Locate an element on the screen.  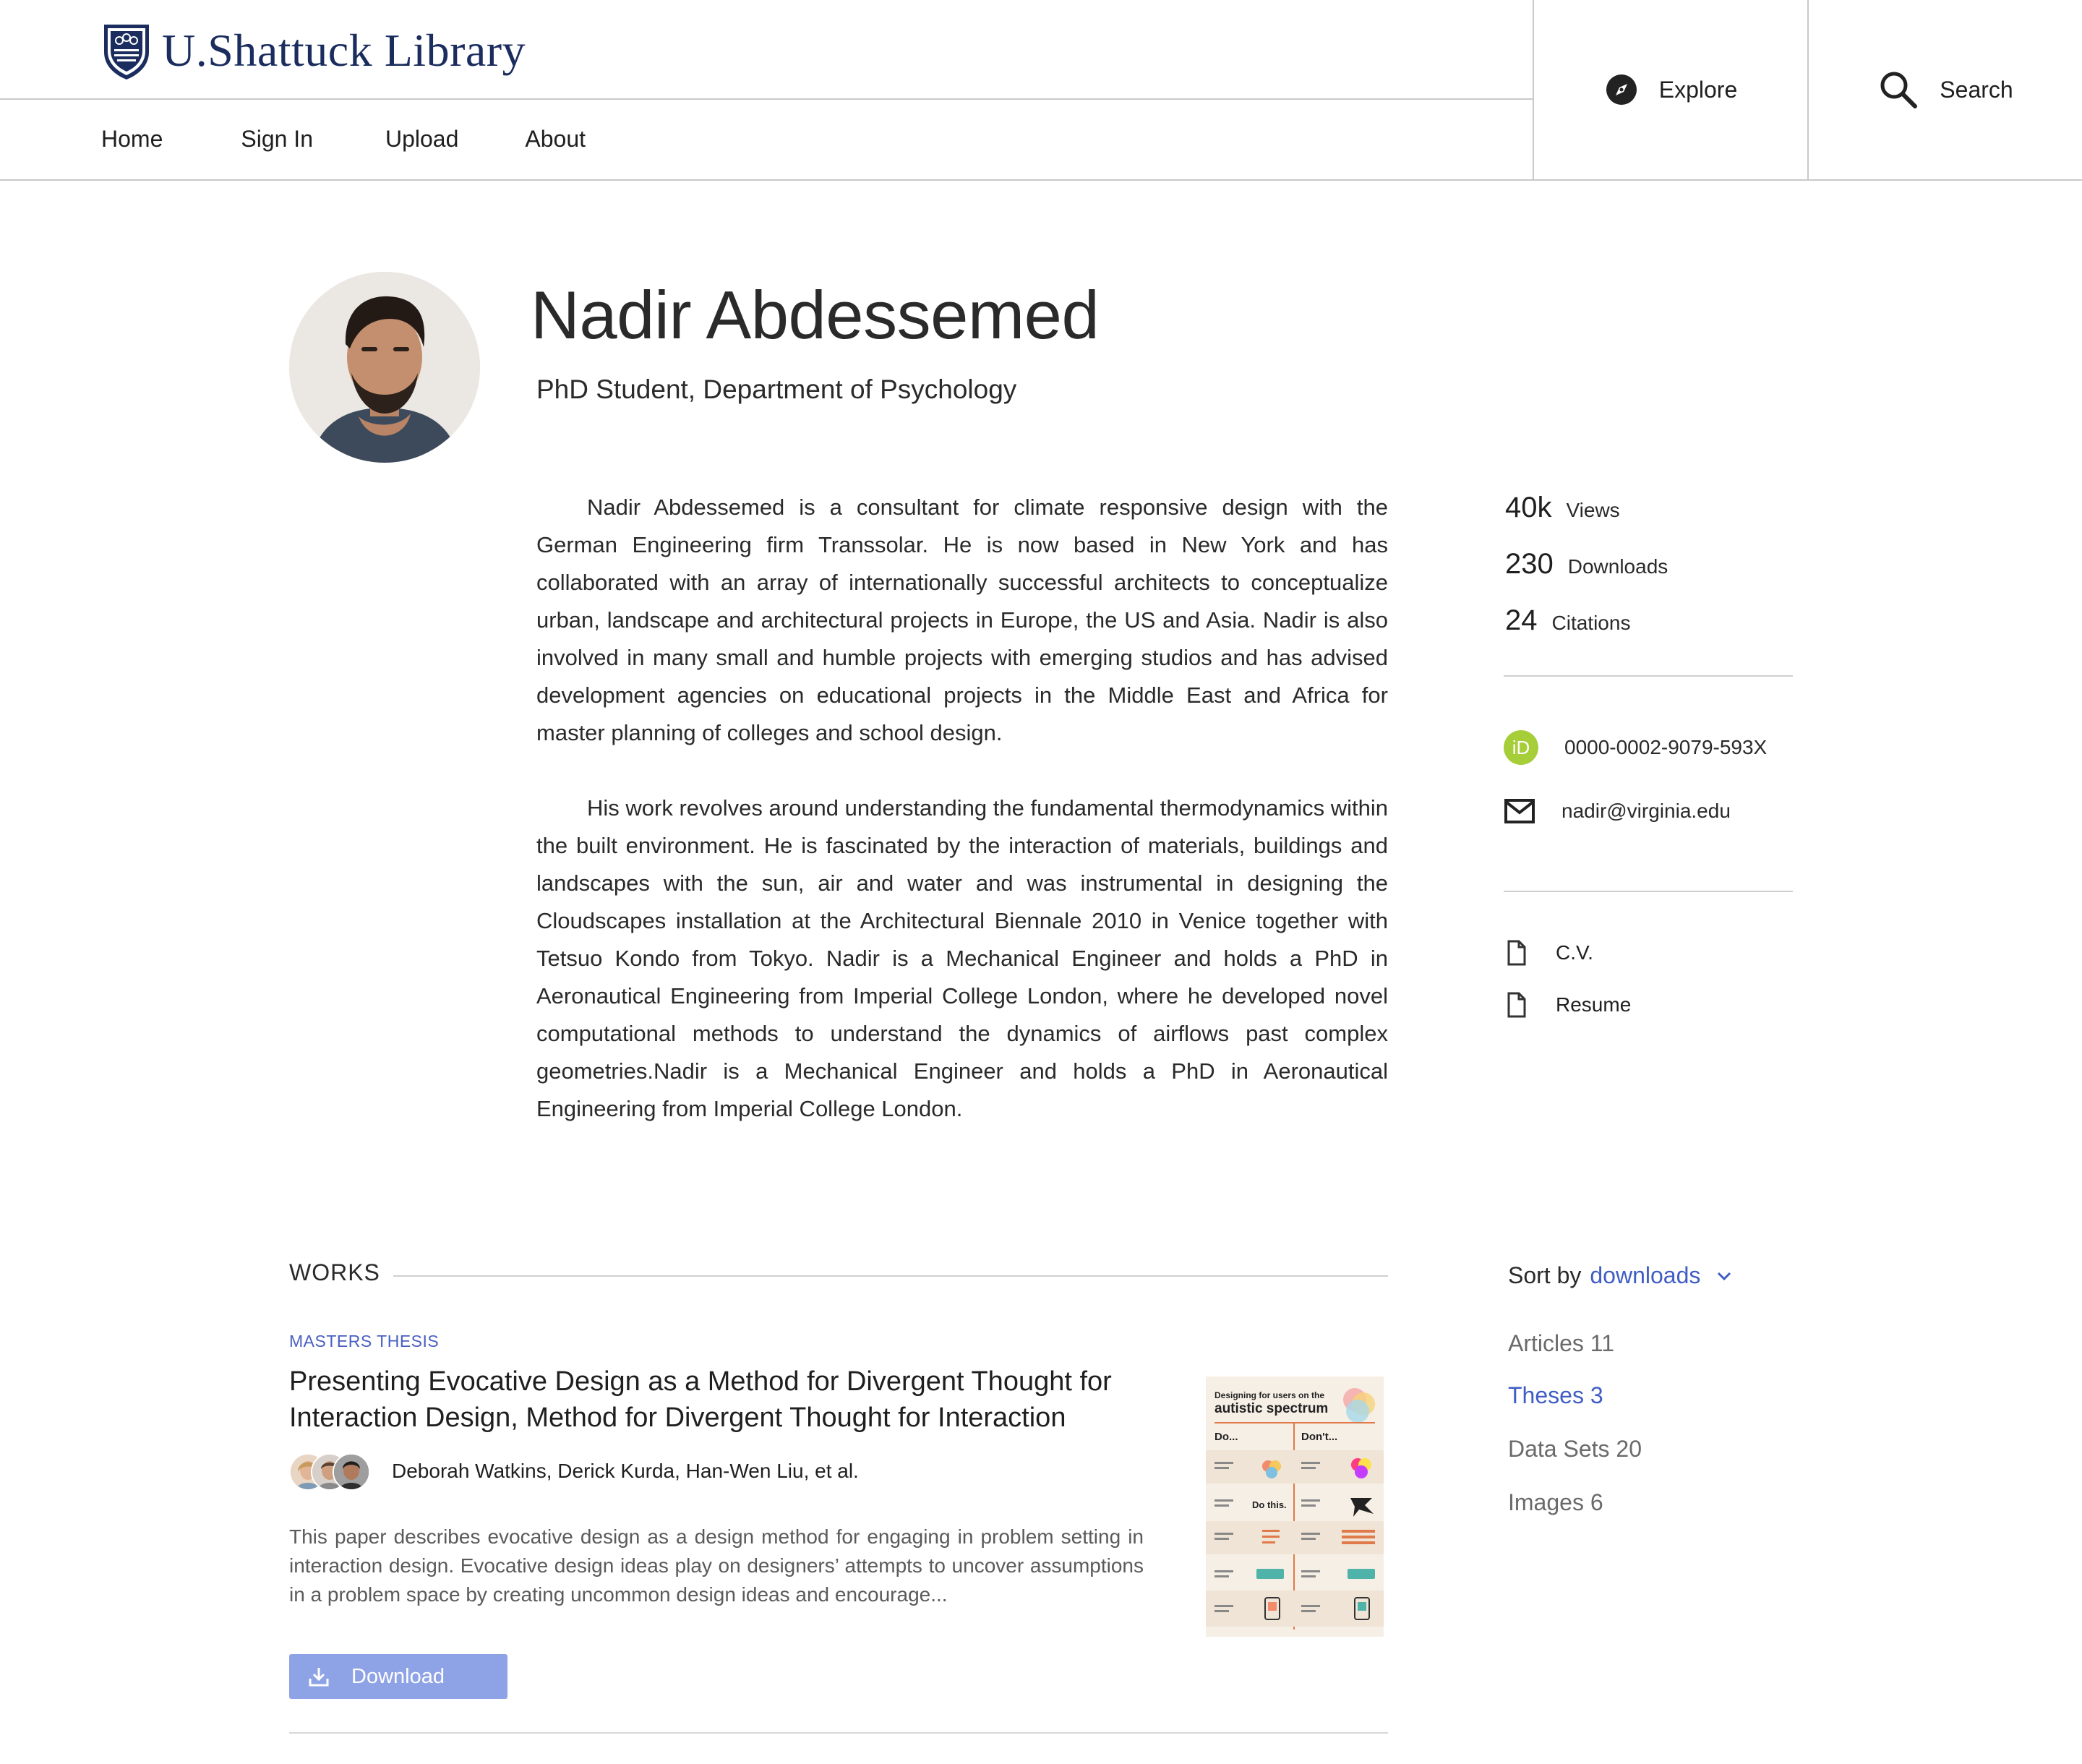
profile-avatar is located at coordinates (385, 367).